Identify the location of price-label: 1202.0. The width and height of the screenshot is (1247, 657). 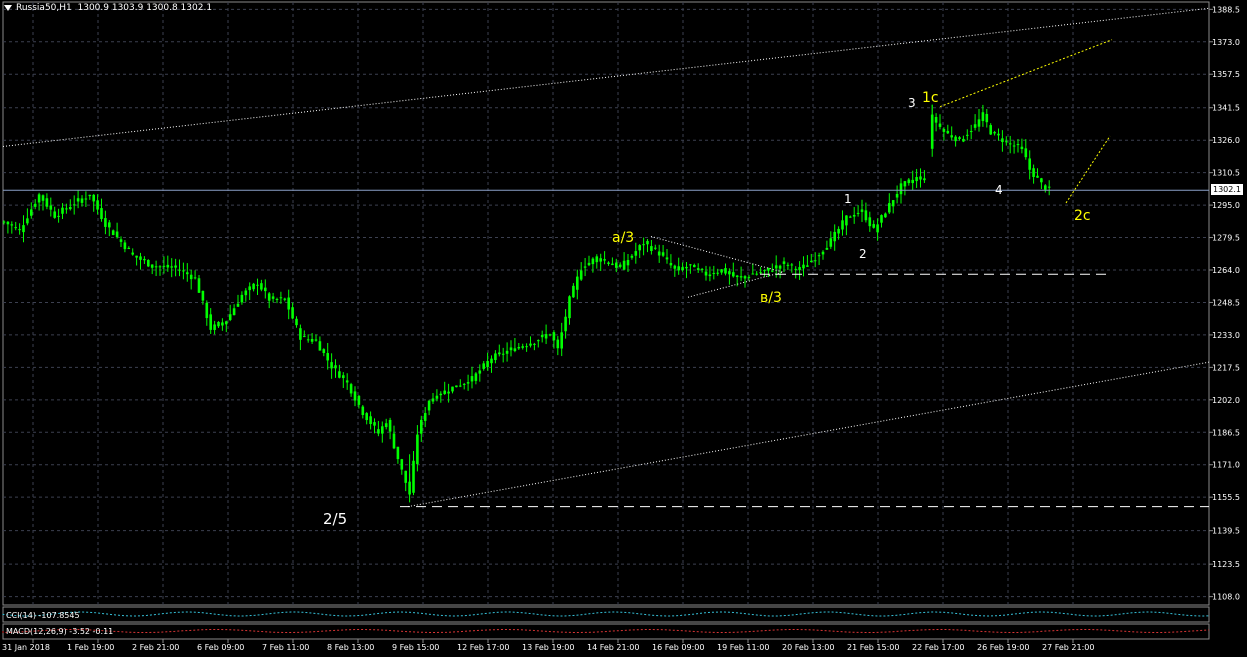
(1226, 400).